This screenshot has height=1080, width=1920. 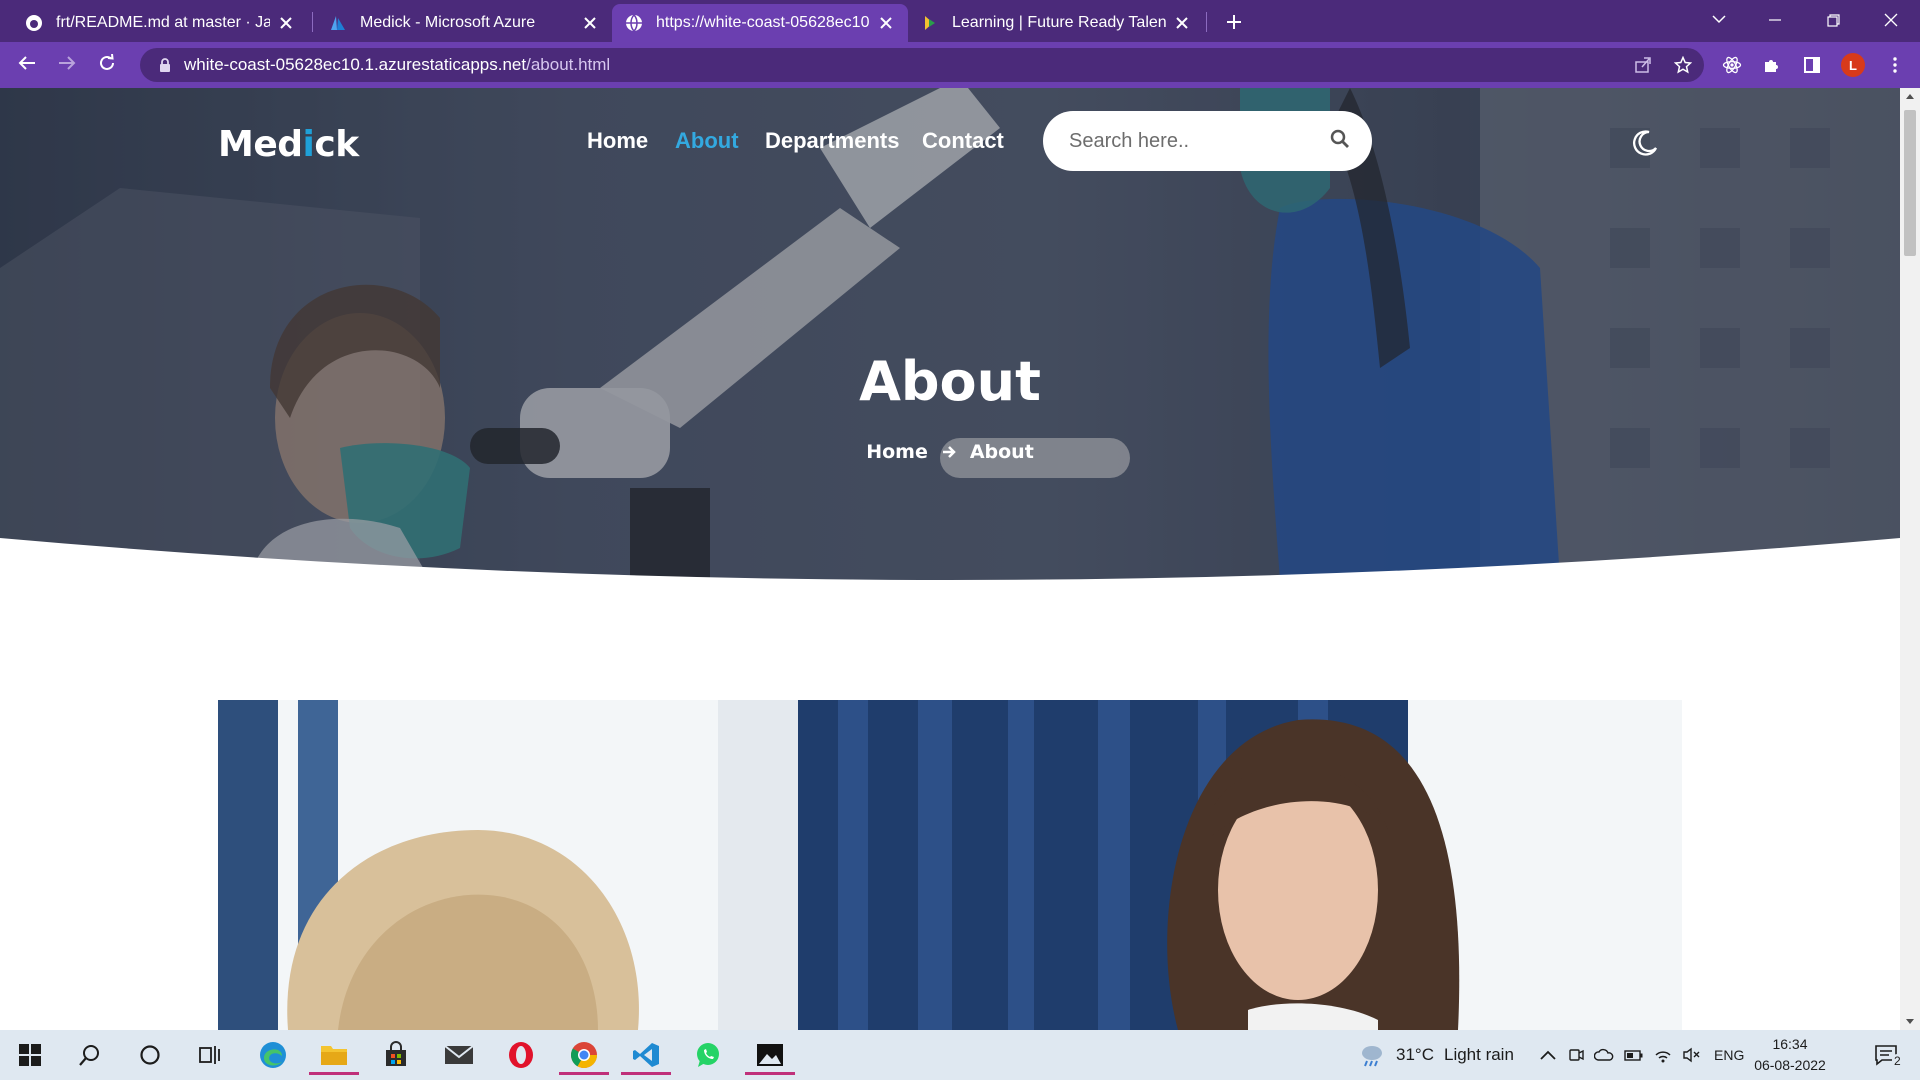 I want to click on tab-title: frt/README.md at master · Jayala, so click(x=163, y=22).